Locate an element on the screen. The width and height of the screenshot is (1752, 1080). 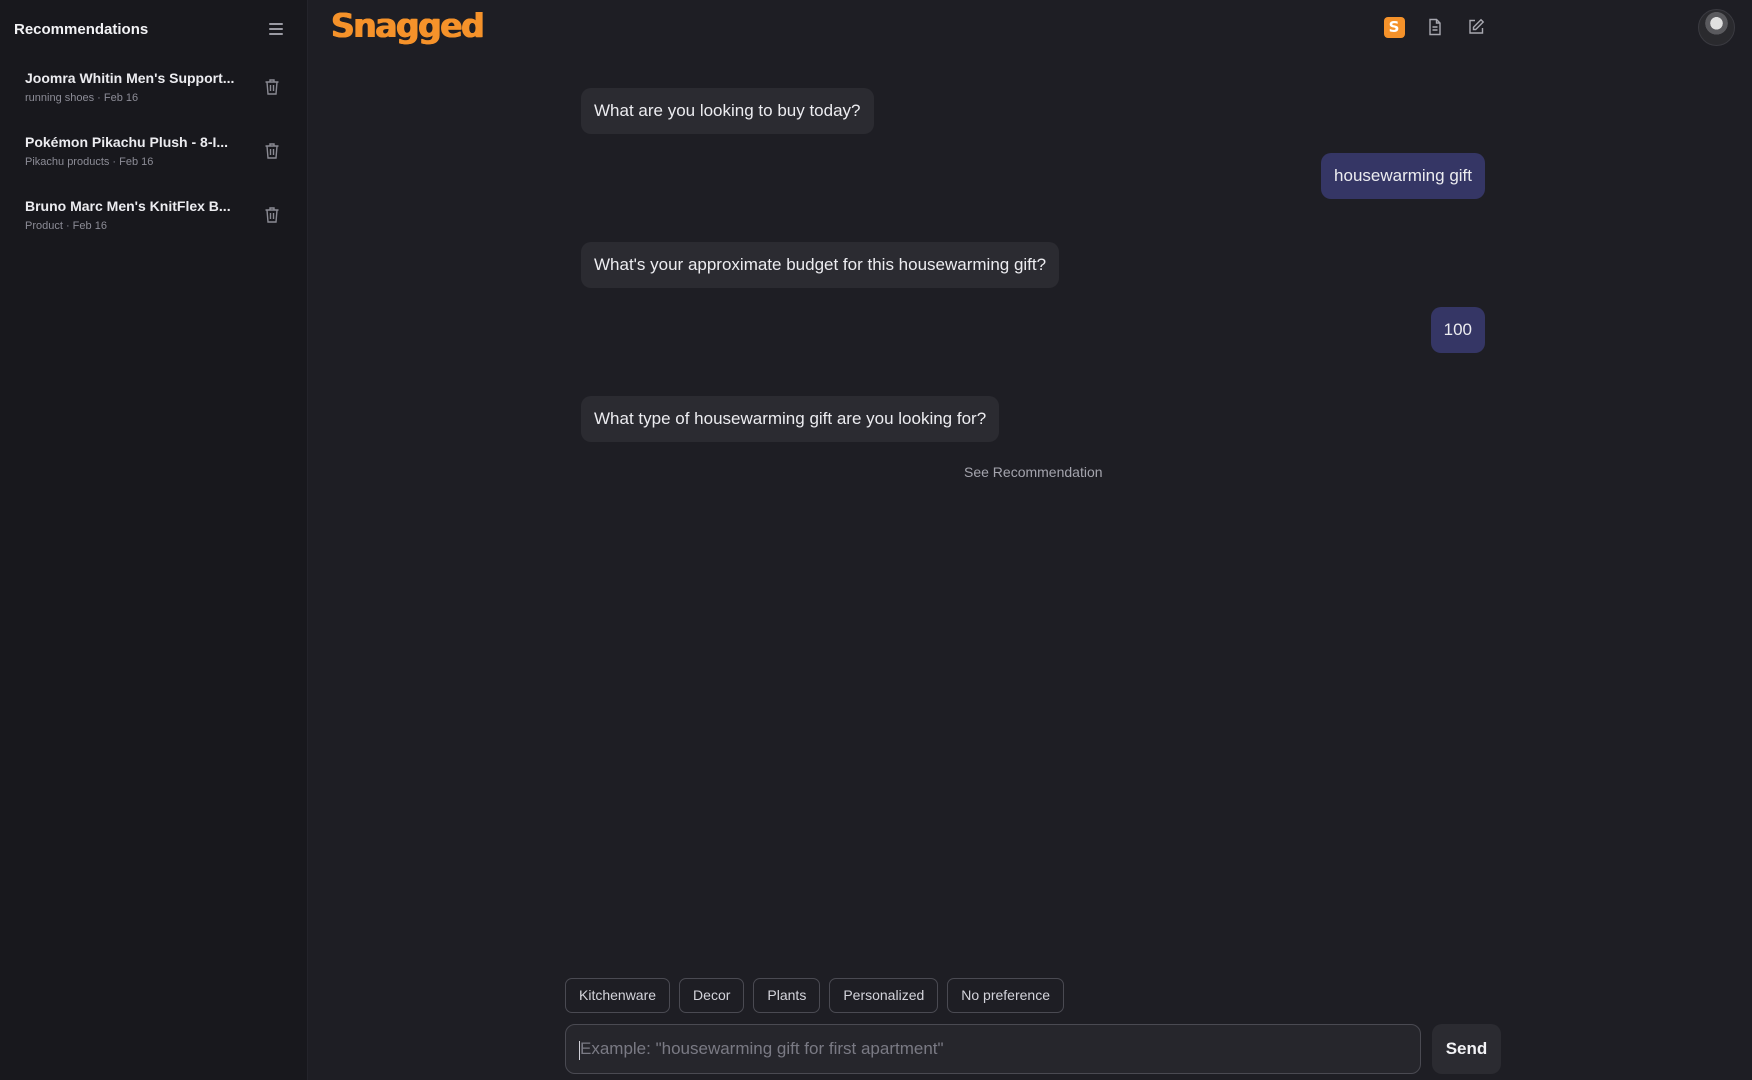
snagged-logo: Snagged is located at coordinates (408, 25).